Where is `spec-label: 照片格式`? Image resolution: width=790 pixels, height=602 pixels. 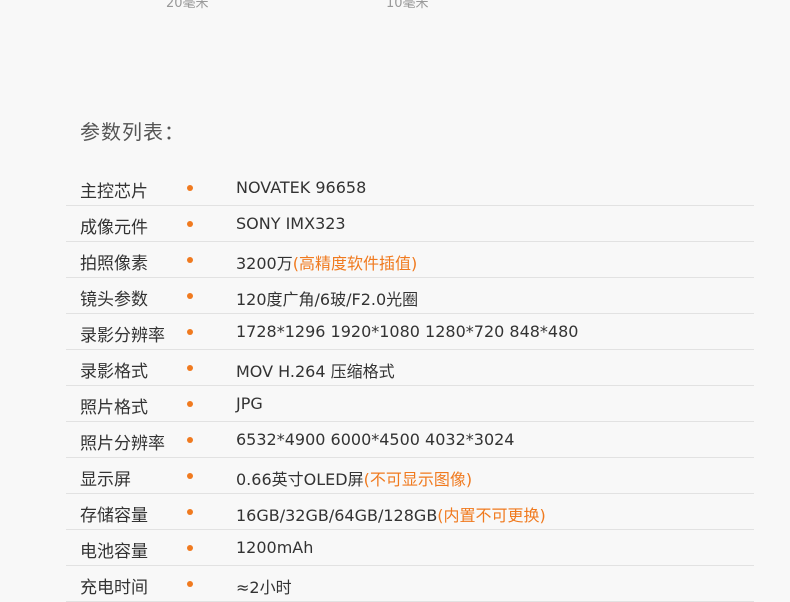
spec-label: 照片格式 is located at coordinates (114, 408).